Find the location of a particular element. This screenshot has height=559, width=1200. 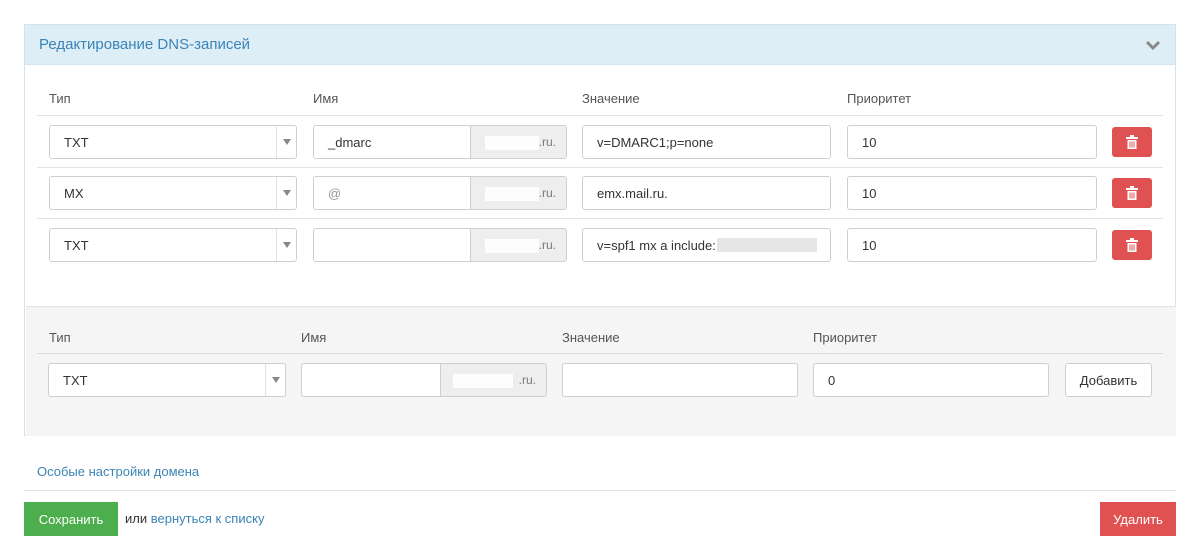

or-text: или вернуться к списку is located at coordinates (195, 518).